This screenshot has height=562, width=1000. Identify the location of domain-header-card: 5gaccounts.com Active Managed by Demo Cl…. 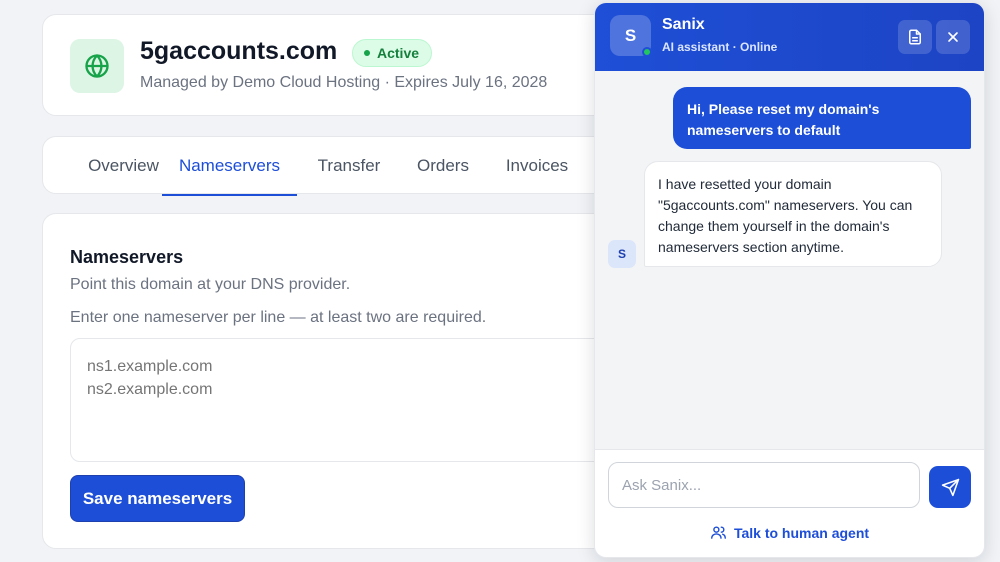
(352, 65).